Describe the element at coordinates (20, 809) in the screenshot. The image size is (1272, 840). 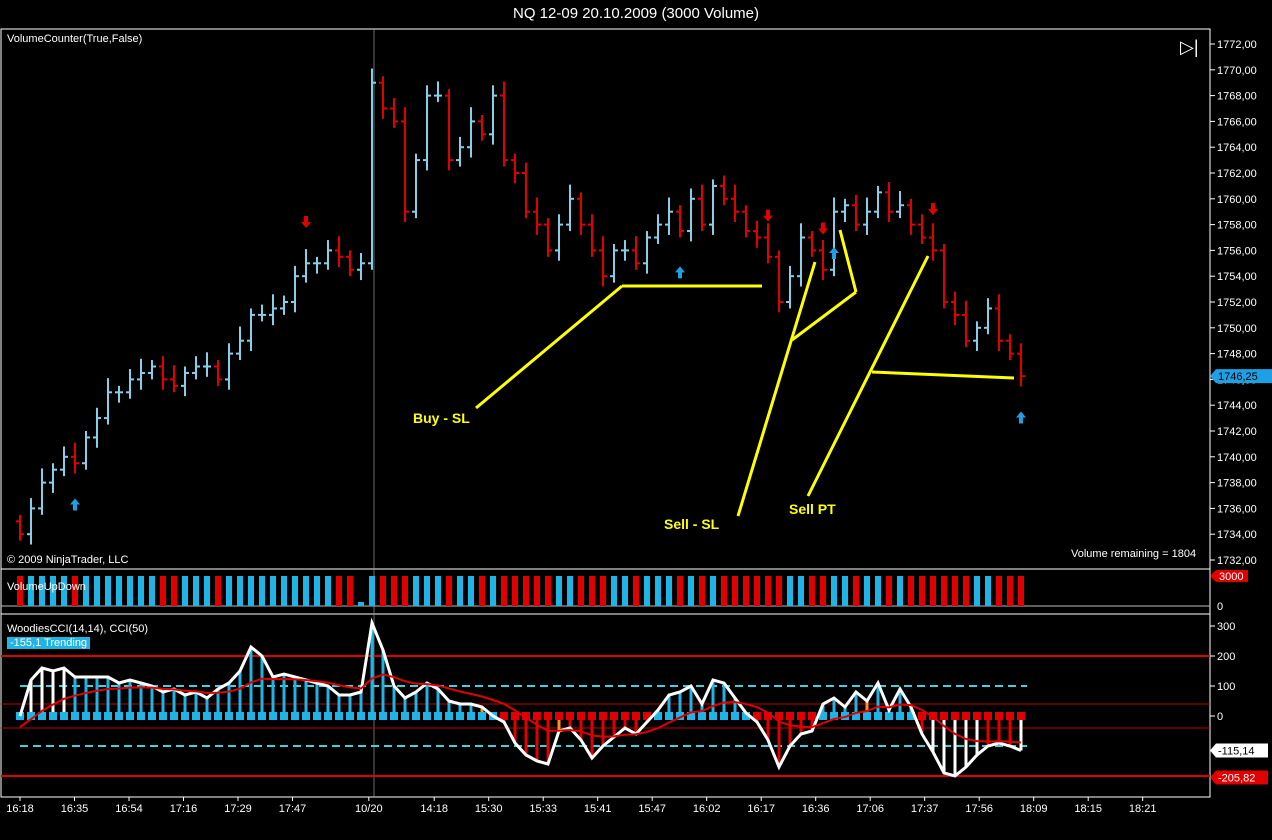
I see `time-tick-label: 16:18` at that location.